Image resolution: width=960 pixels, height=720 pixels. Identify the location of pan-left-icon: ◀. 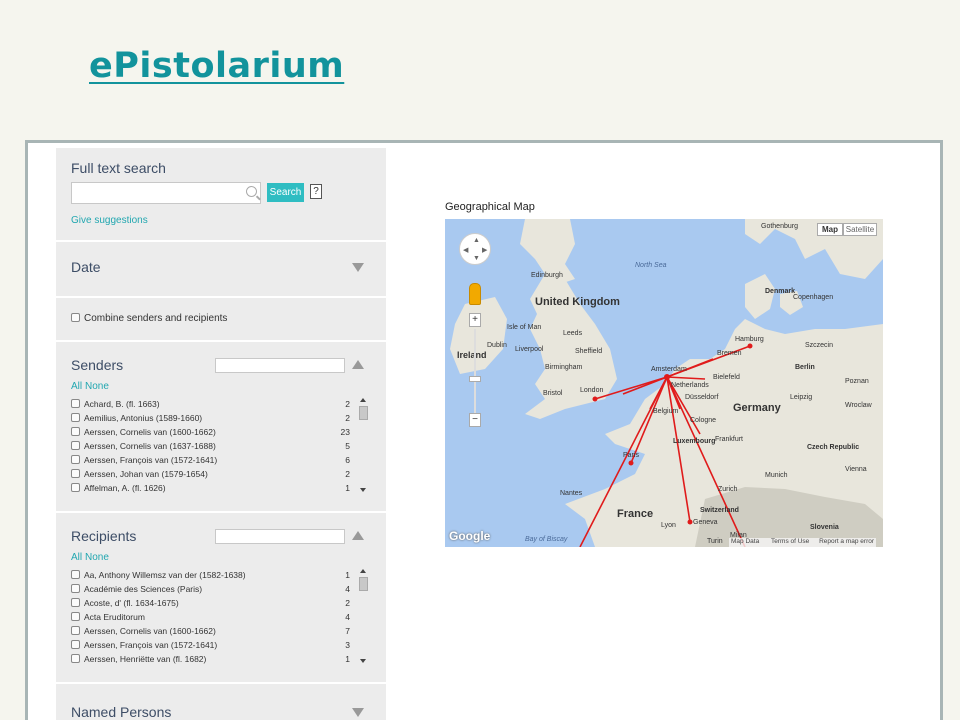
(465, 250).